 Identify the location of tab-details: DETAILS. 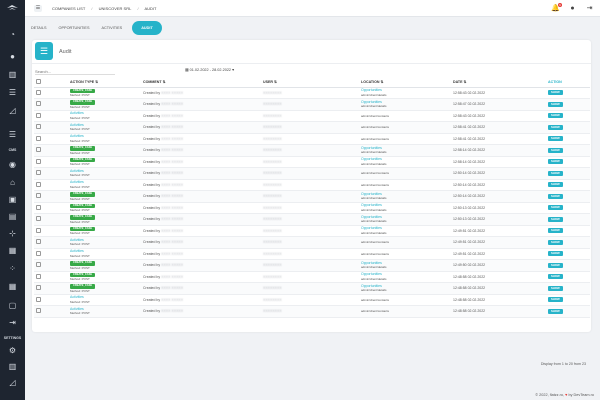
(39, 28).